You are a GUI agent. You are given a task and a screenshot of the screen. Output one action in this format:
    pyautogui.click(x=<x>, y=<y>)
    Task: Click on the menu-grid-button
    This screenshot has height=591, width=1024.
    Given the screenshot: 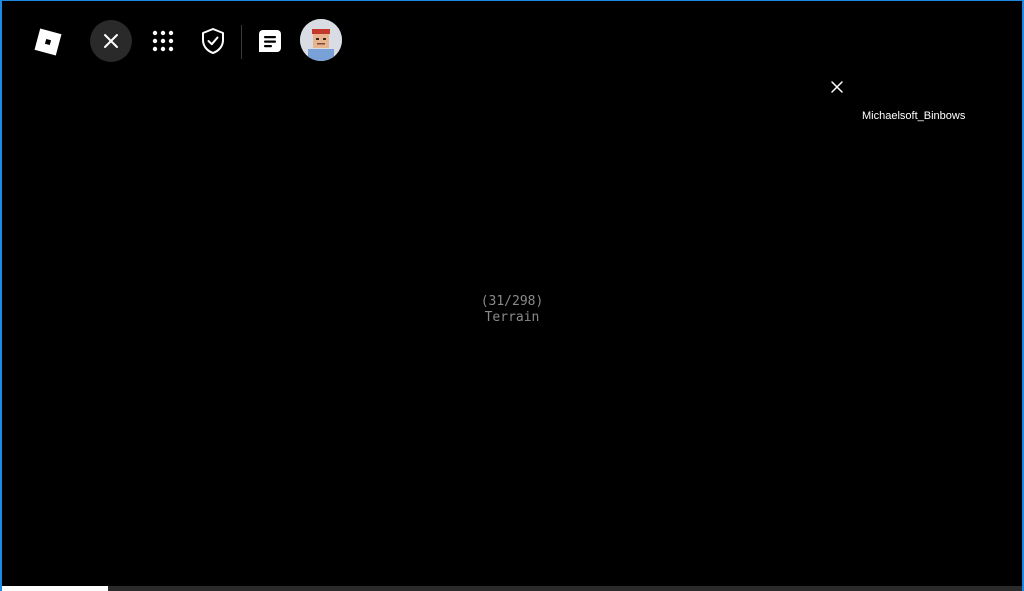 What is the action you would take?
    pyautogui.click(x=163, y=41)
    